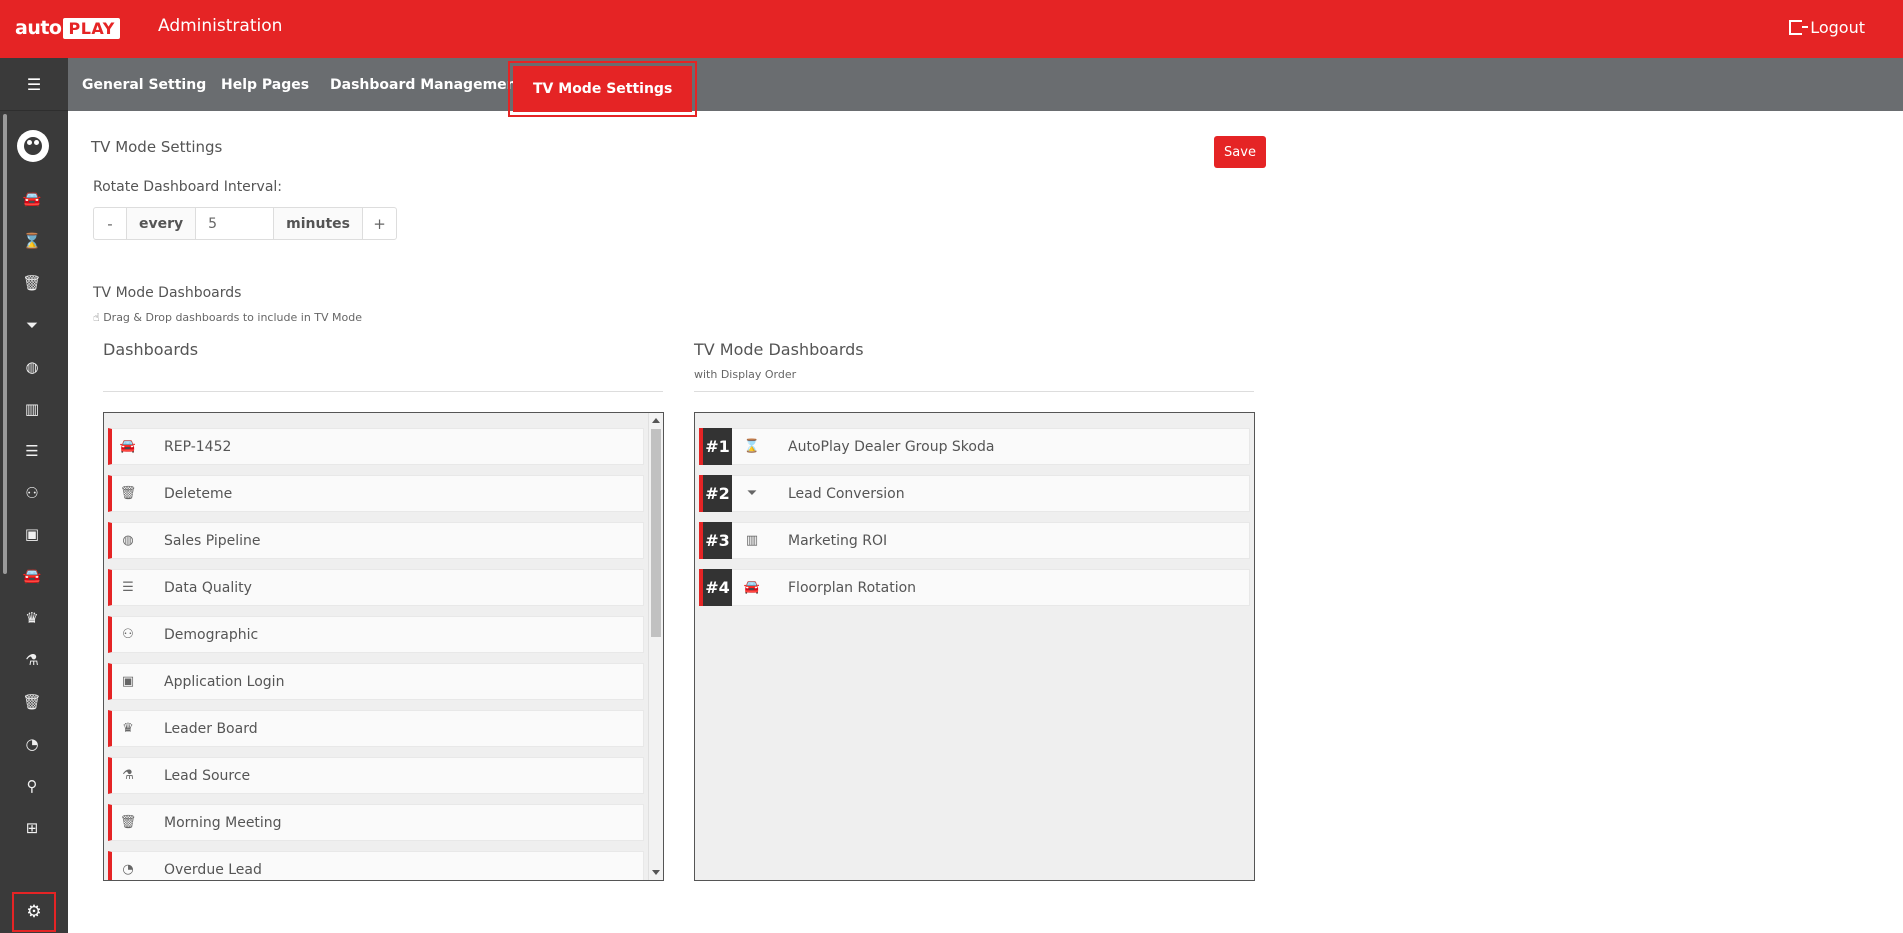  What do you see at coordinates (376, 493) in the screenshot?
I see `dashboard-item: 🗑 Deleteme` at bounding box center [376, 493].